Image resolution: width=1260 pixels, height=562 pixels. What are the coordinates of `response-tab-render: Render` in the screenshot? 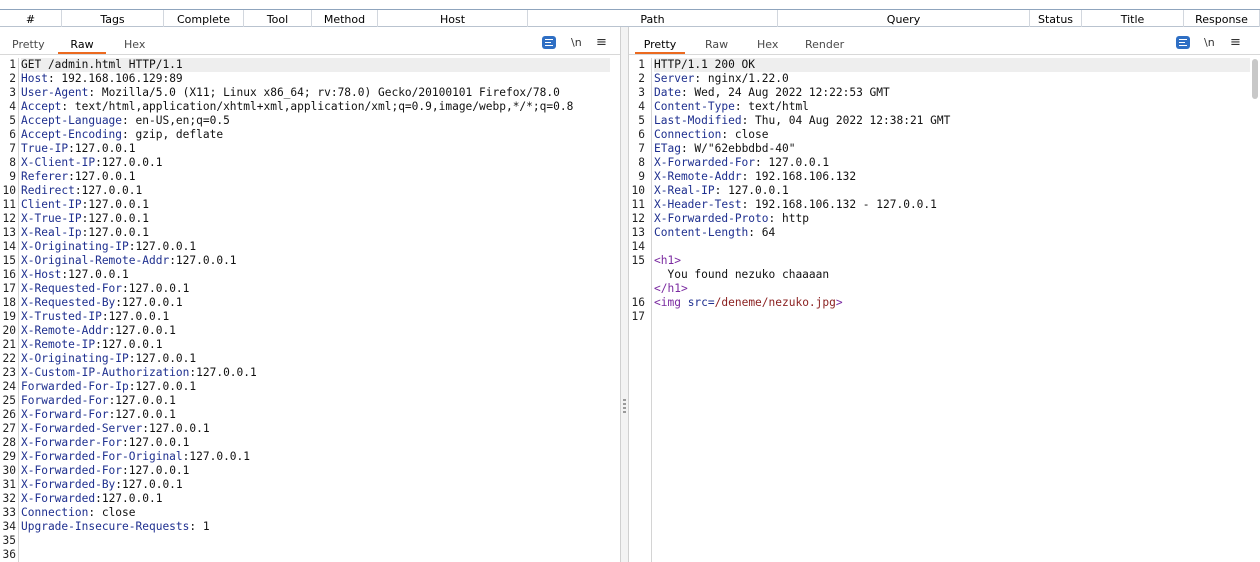 It's located at (824, 44).